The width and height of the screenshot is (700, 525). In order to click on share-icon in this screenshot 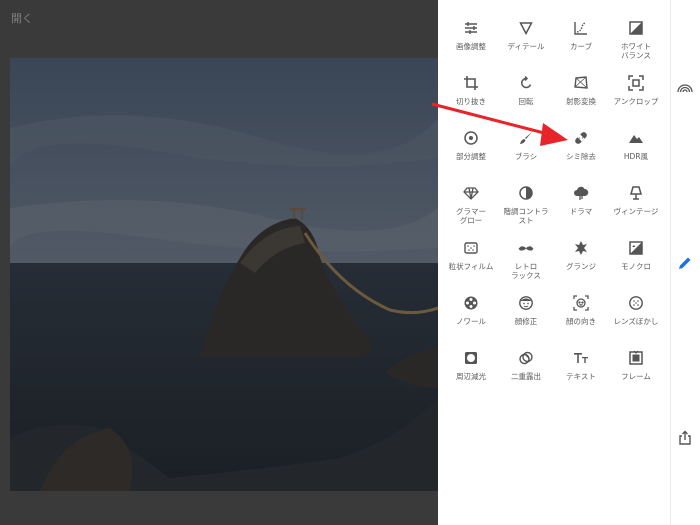, I will do `click(685, 438)`.